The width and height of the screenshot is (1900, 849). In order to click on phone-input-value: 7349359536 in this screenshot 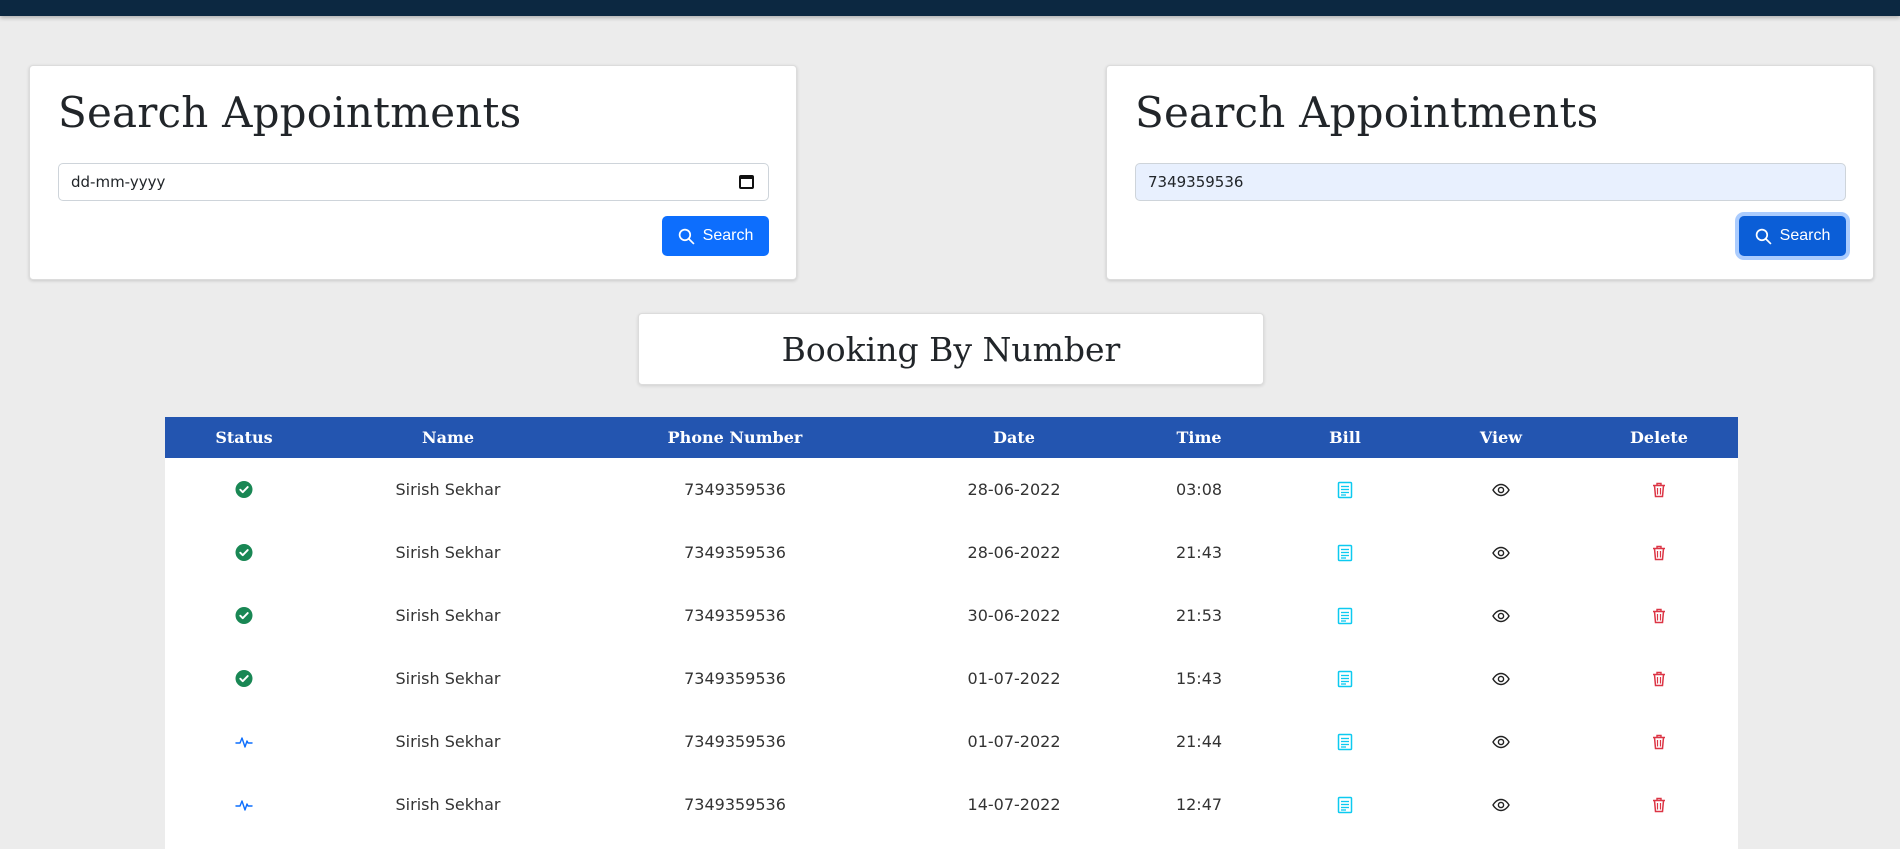, I will do `click(1196, 182)`.